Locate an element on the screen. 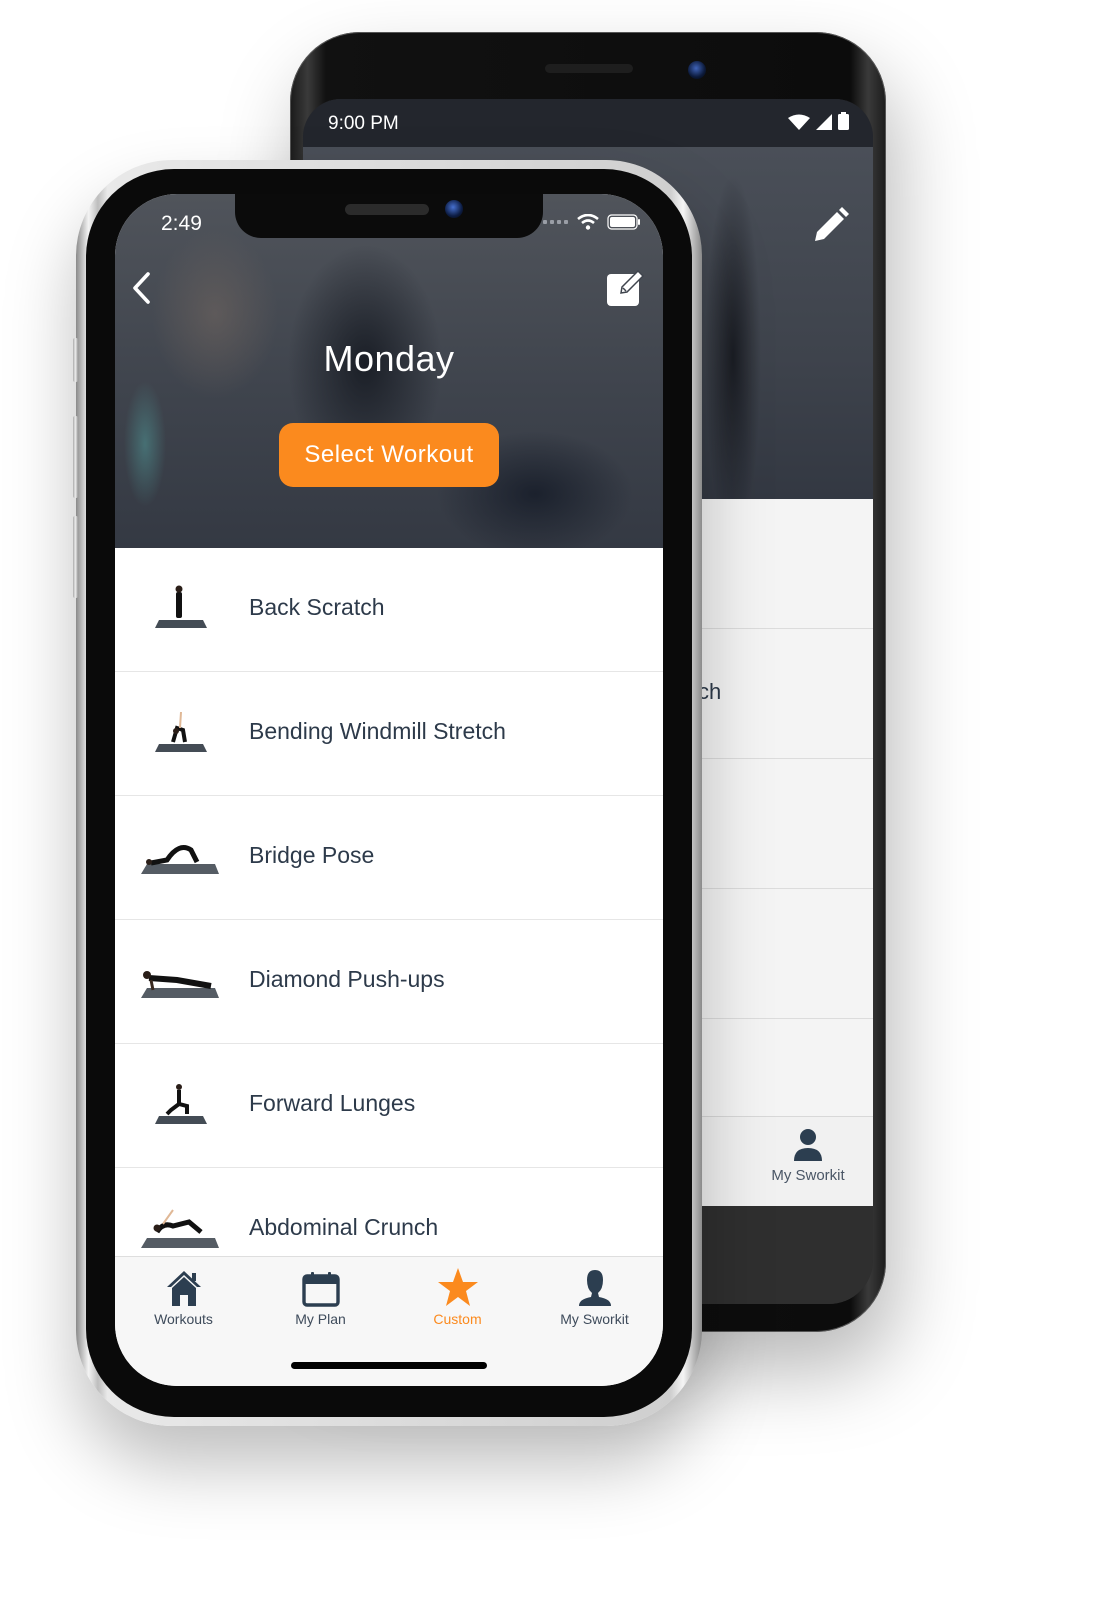 Image resolution: width=1120 pixels, height=1606 pixels. list-item: Bridge Pose is located at coordinates (389, 858).